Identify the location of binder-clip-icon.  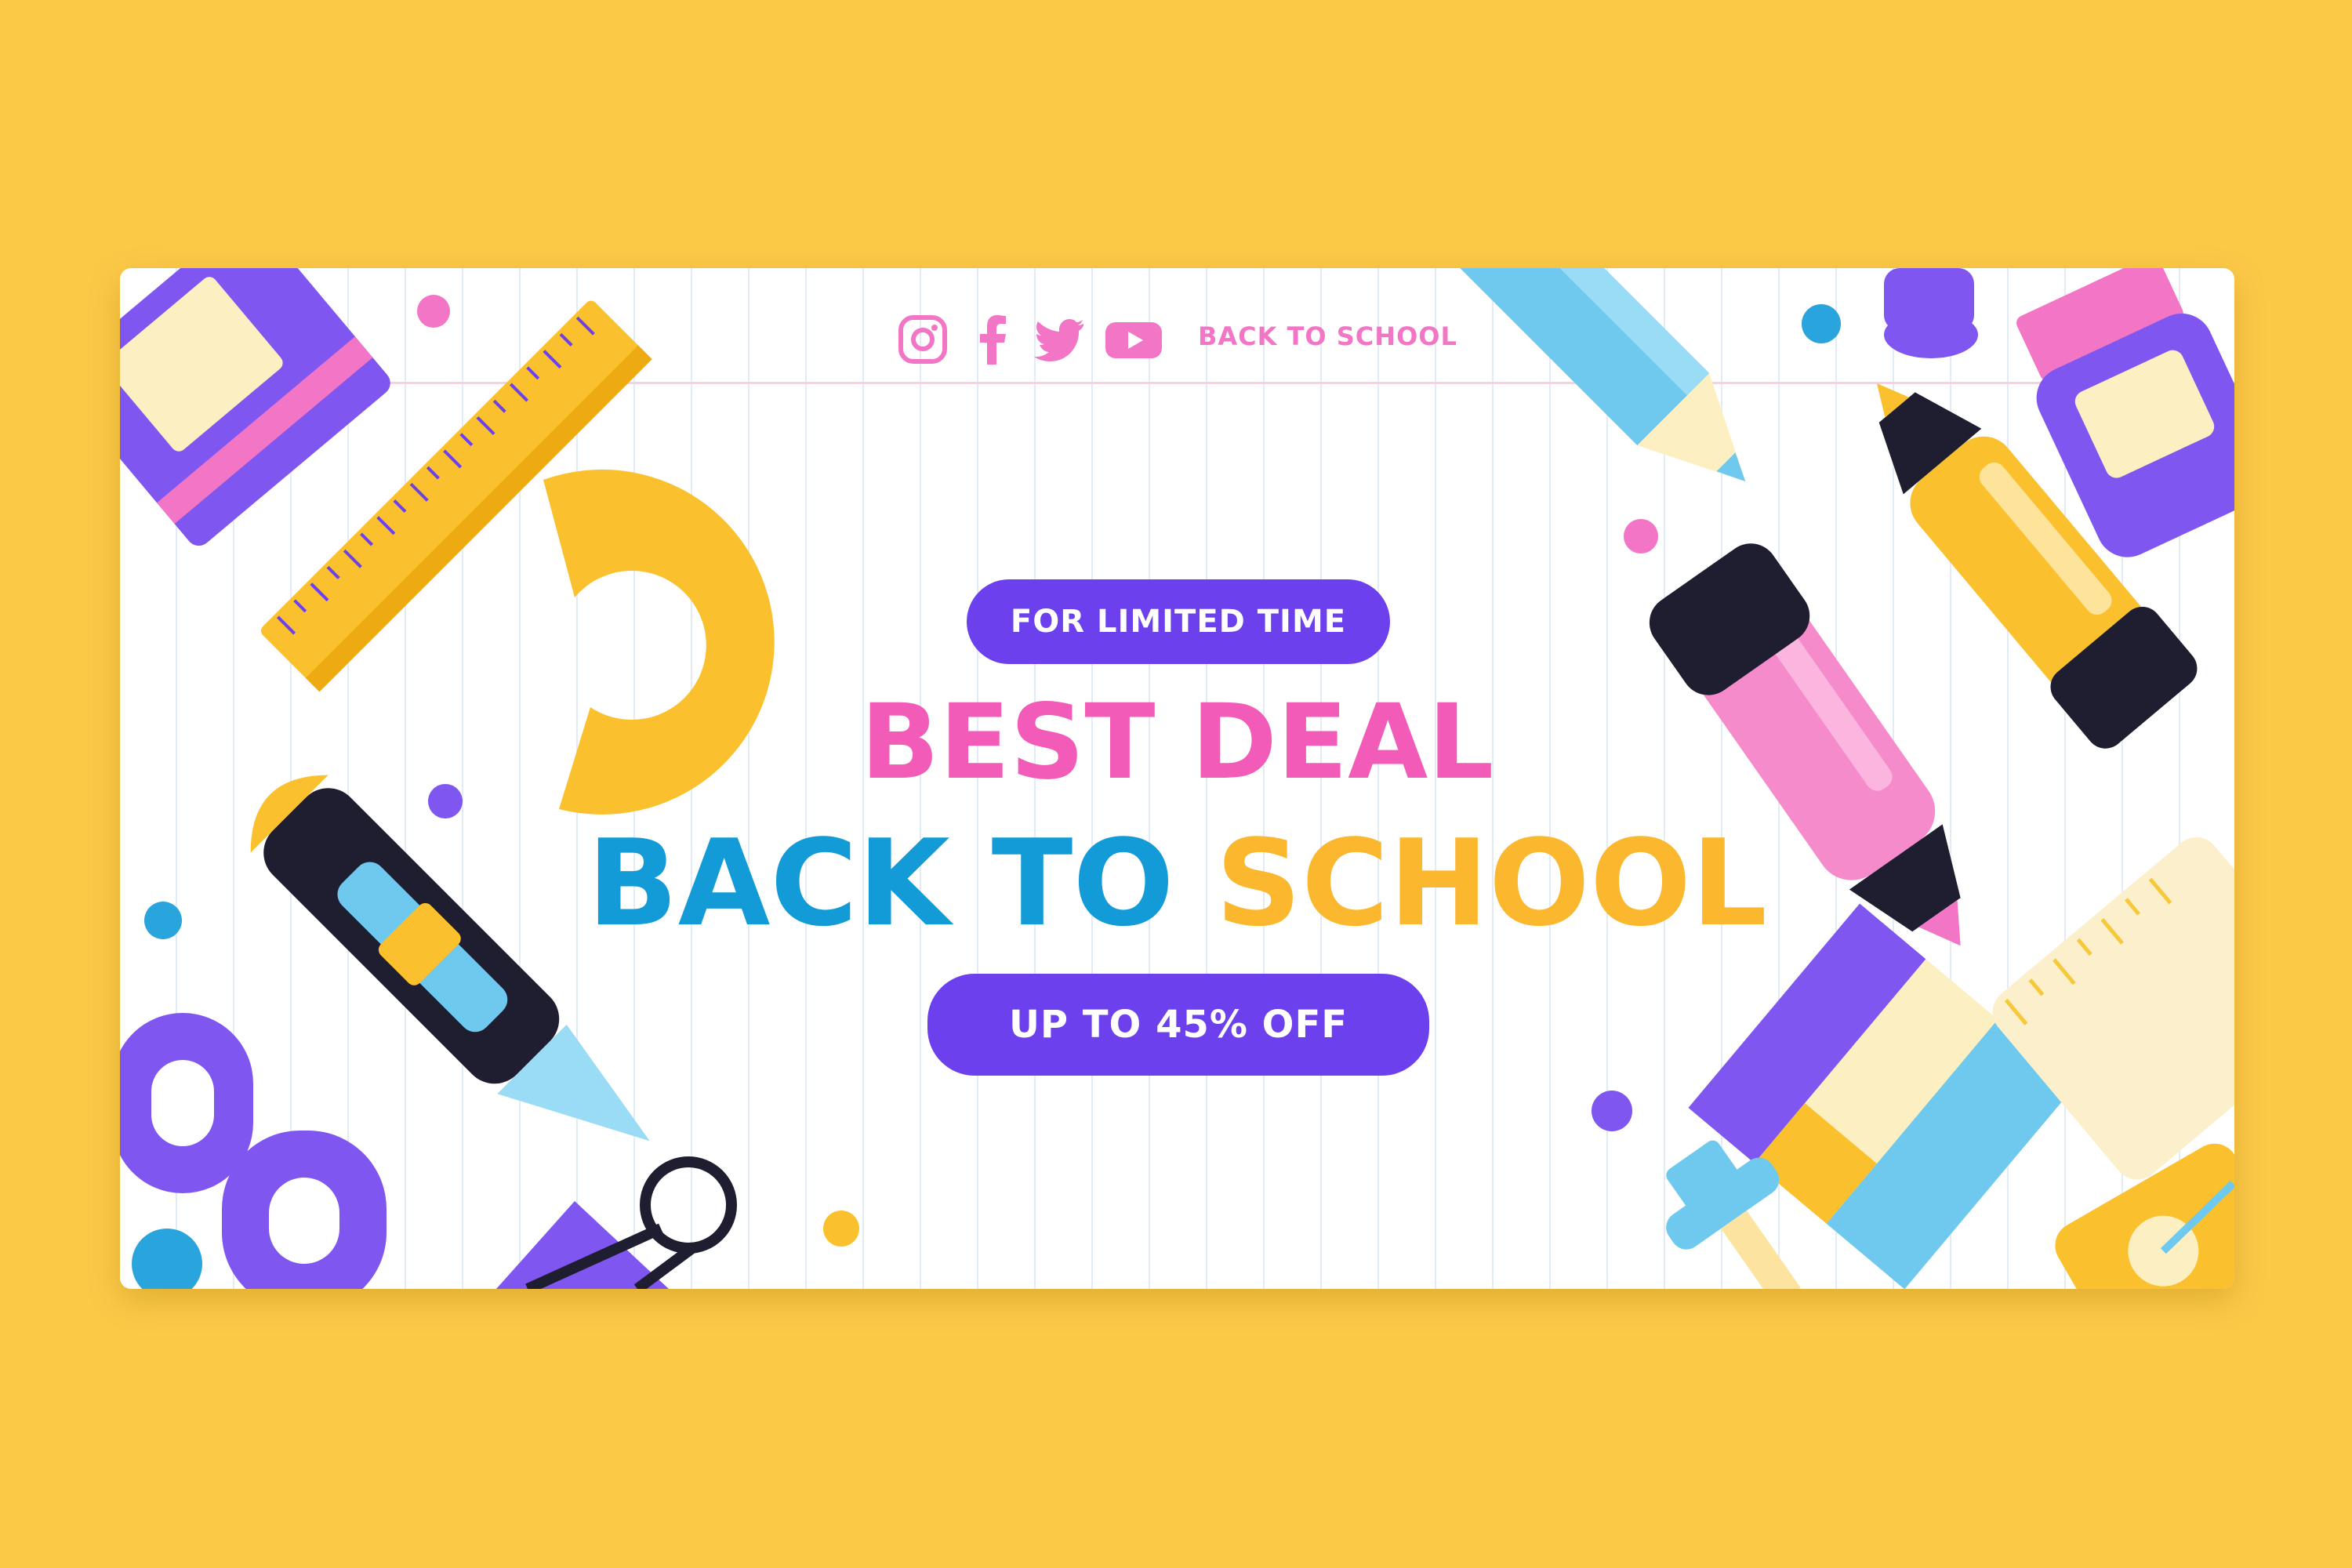
(616, 1222).